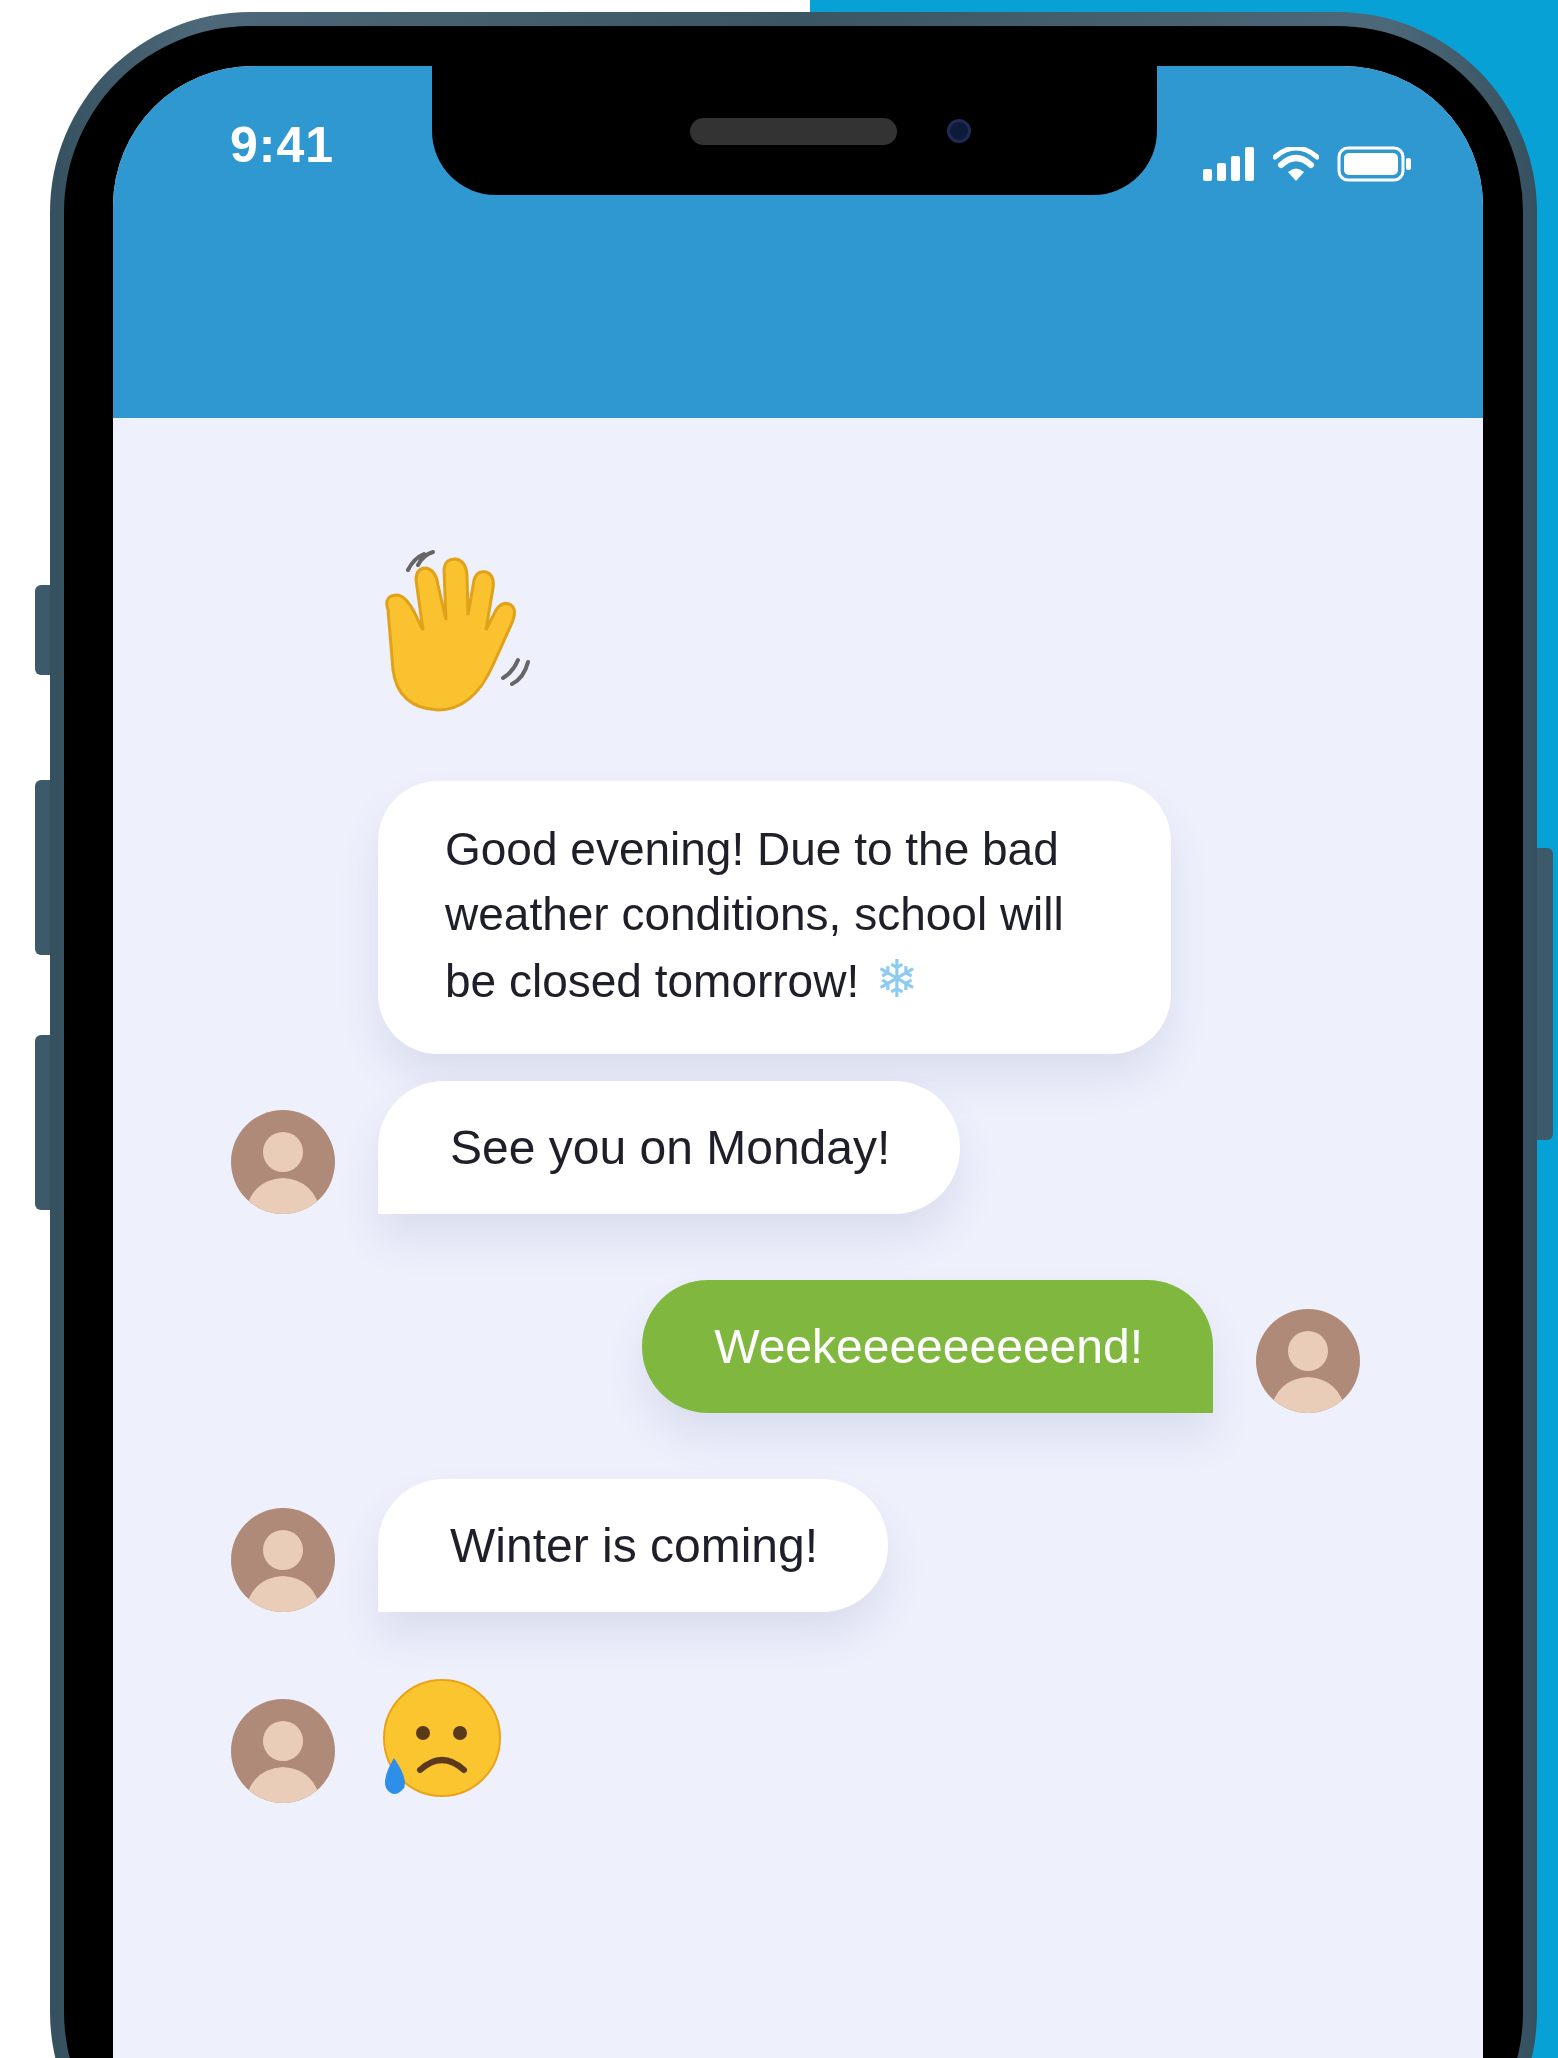 The height and width of the screenshot is (2058, 1558). I want to click on status-time: 9:41, so click(282, 145).